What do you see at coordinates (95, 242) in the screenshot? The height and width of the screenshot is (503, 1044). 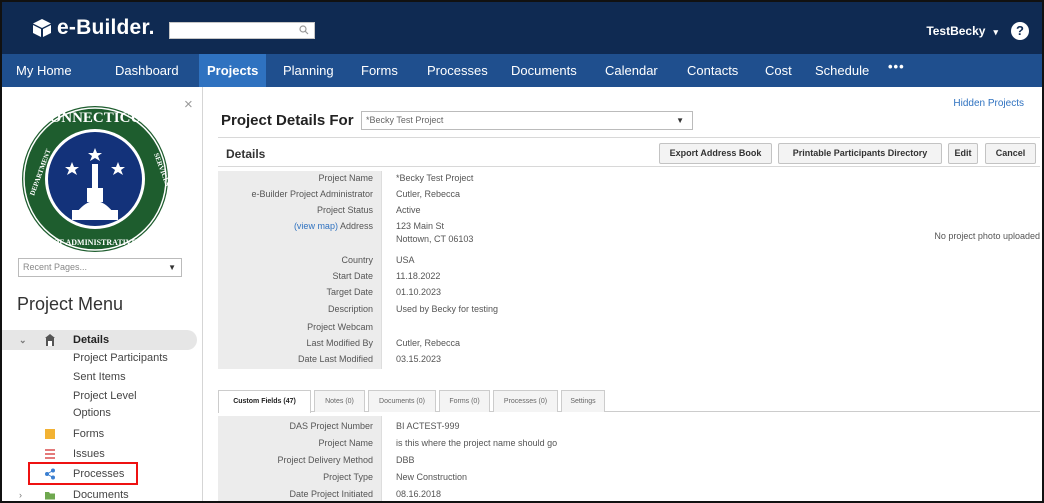 I see `svg-text: OF ADMINISTRATIVE` at bounding box center [95, 242].